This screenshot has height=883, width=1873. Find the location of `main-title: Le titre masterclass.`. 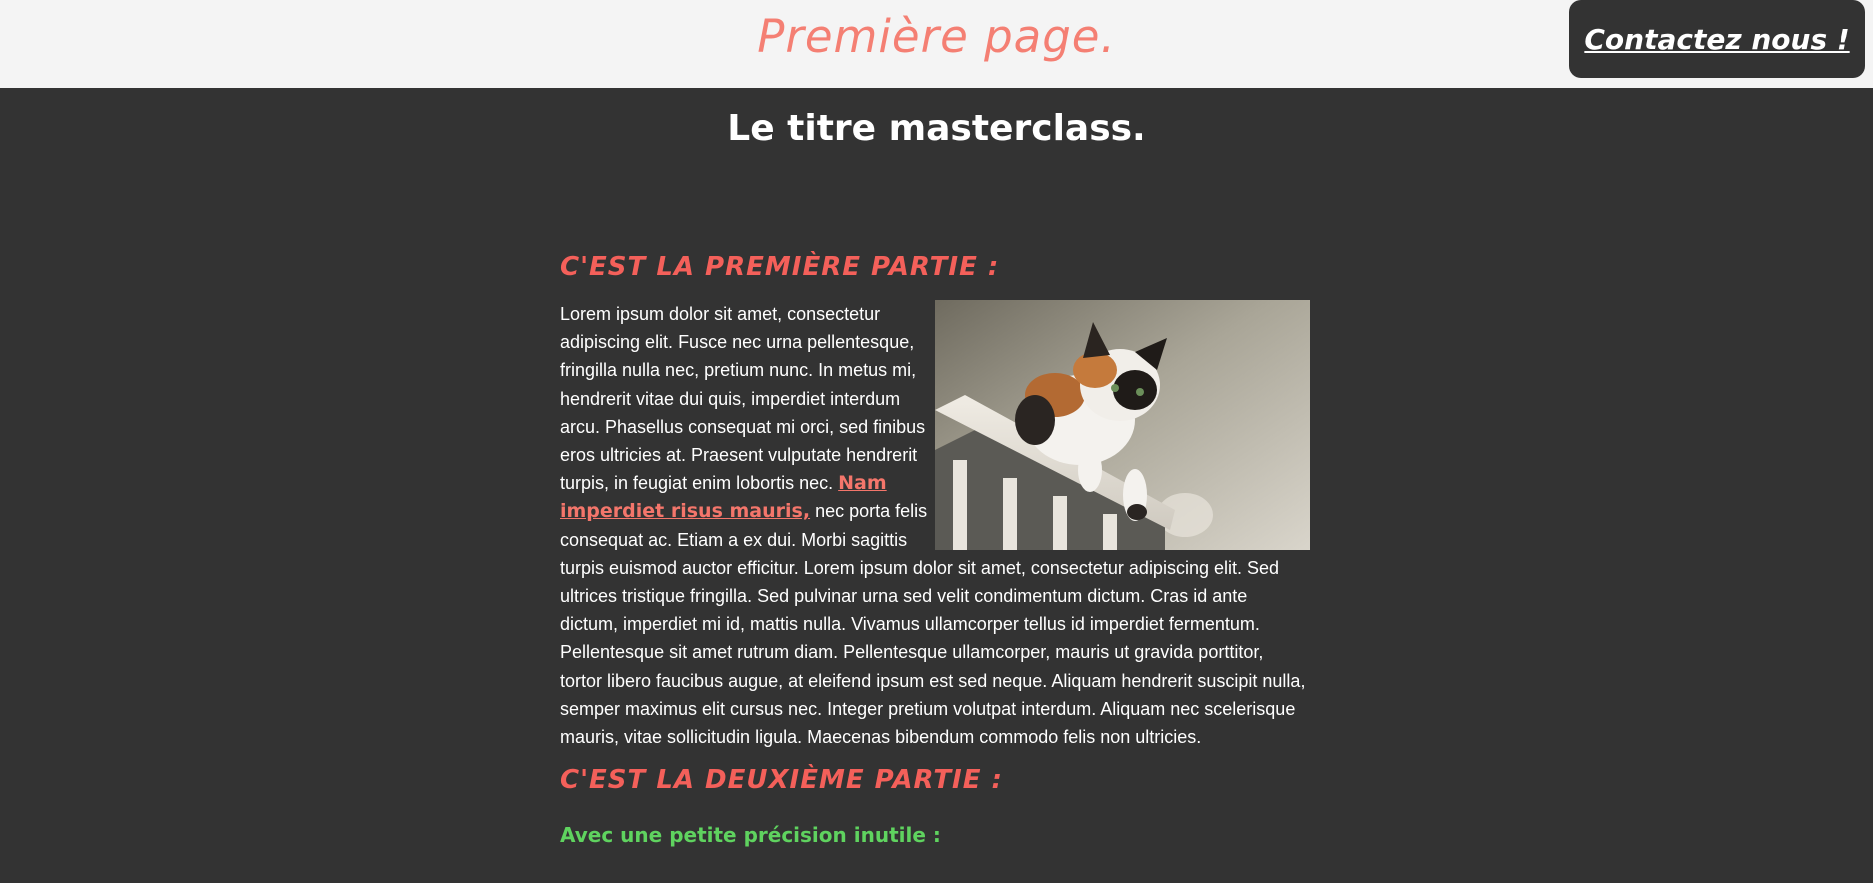

main-title: Le titre masterclass. is located at coordinates (936, 128).